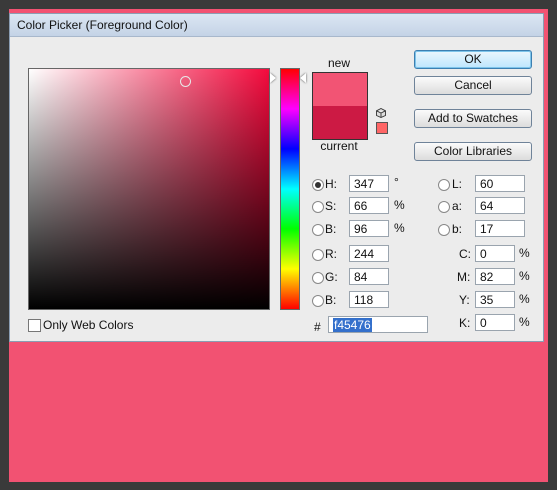  What do you see at coordinates (457, 184) in the screenshot?
I see `lightness-label: L:` at bounding box center [457, 184].